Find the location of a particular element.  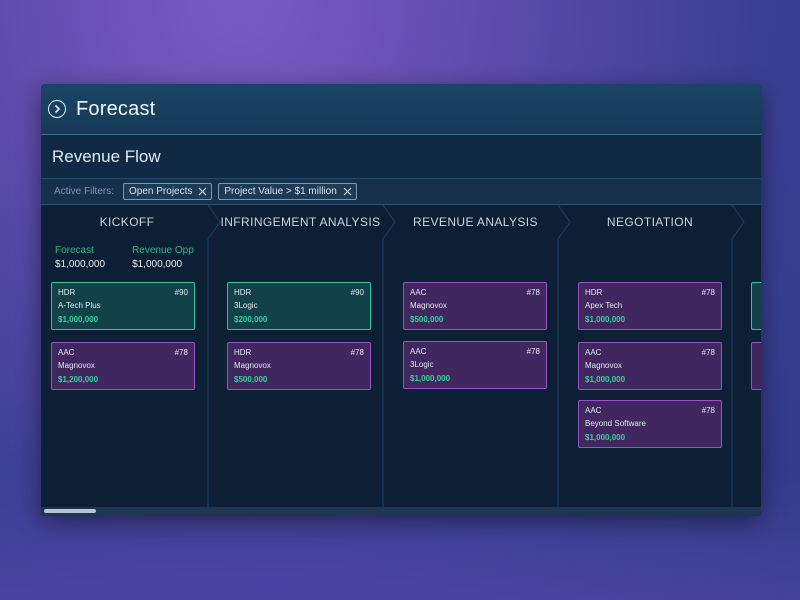

revenue-opp-label: Revenue Opp is located at coordinates (163, 250).